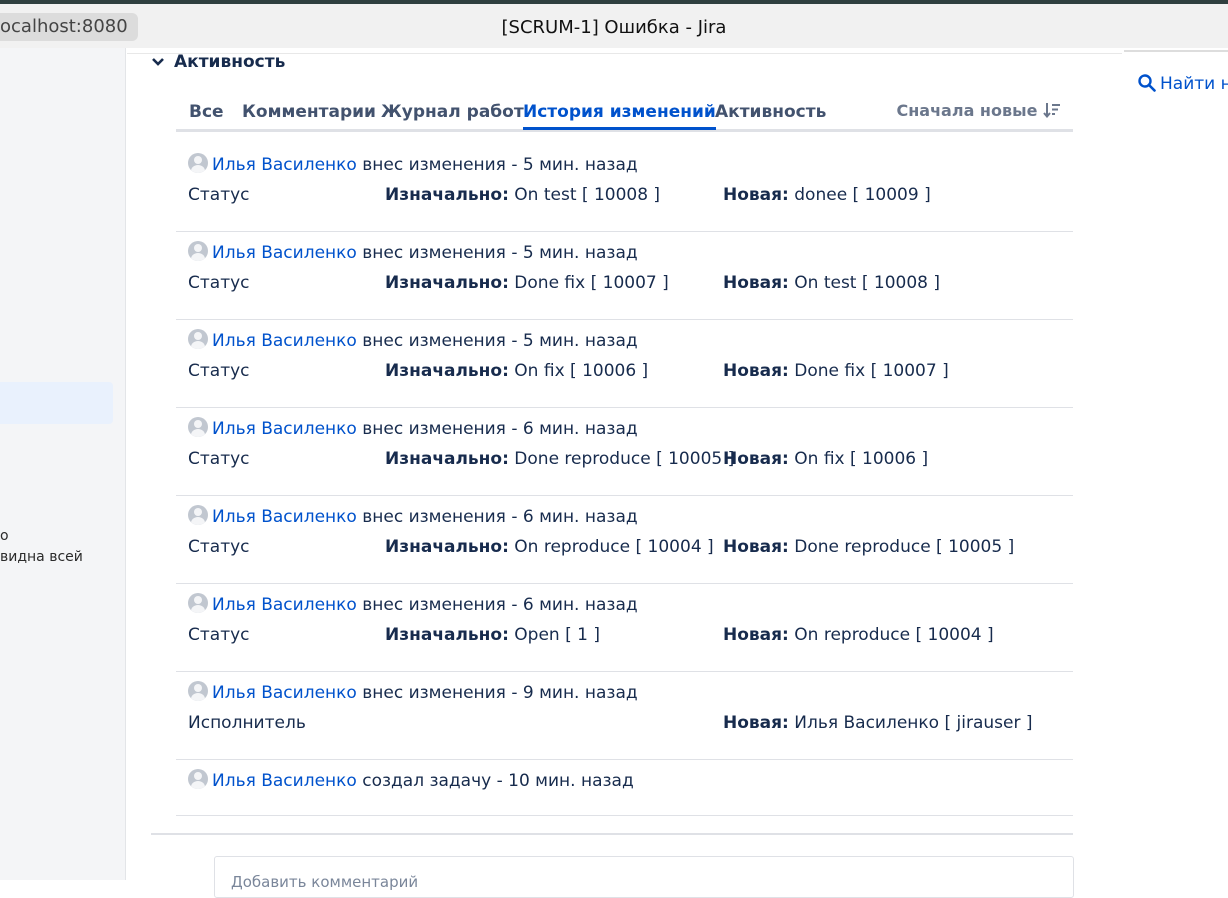 Image resolution: width=1228 pixels, height=898 pixels. Describe the element at coordinates (967, 110) in the screenshot. I see `sort-label: Сначала новые` at that location.